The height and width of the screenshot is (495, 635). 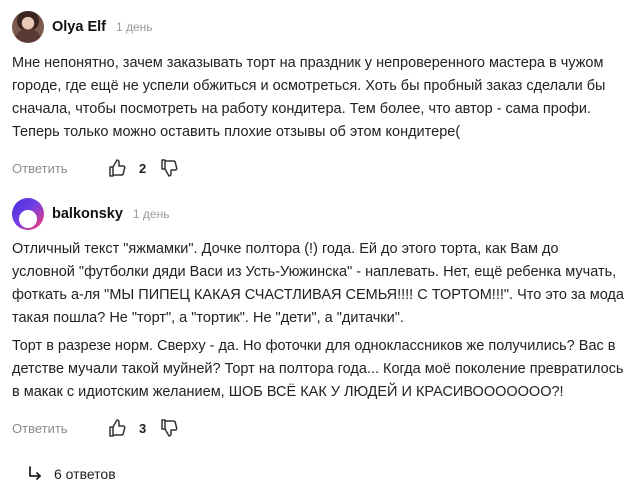 I want to click on show-replies-button: 6 ответов, so click(x=71, y=474).